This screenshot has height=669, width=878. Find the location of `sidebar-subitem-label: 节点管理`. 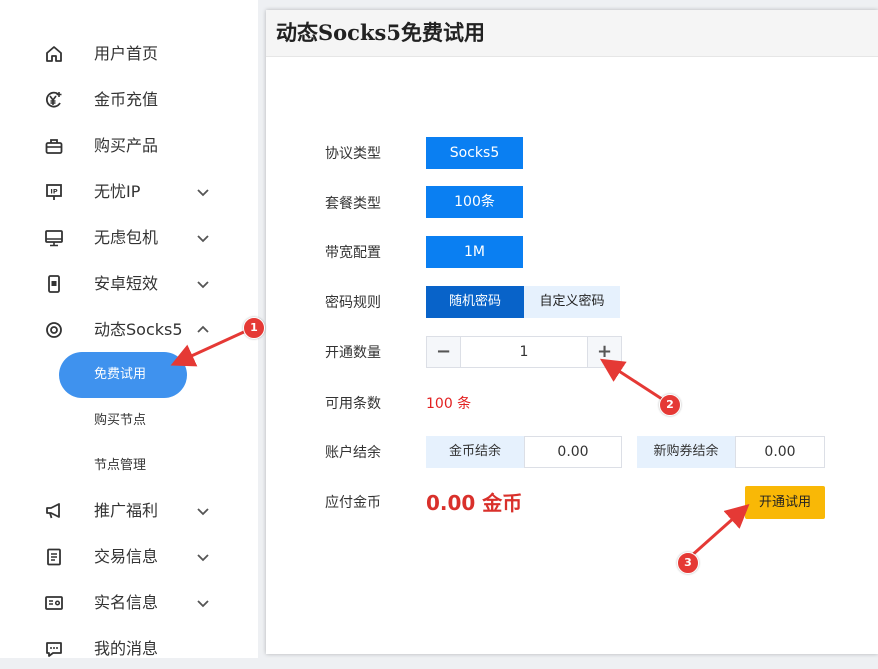

sidebar-subitem-label: 节点管理 is located at coordinates (120, 465).